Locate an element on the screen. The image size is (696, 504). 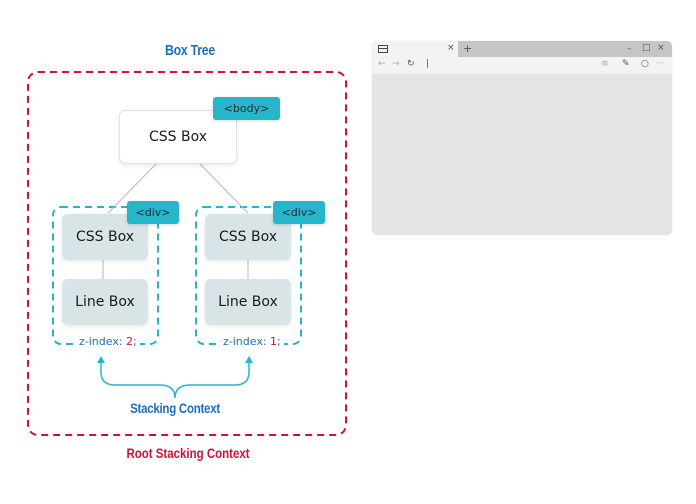
right-zindex-label: z-index: 1; is located at coordinates (252, 341).